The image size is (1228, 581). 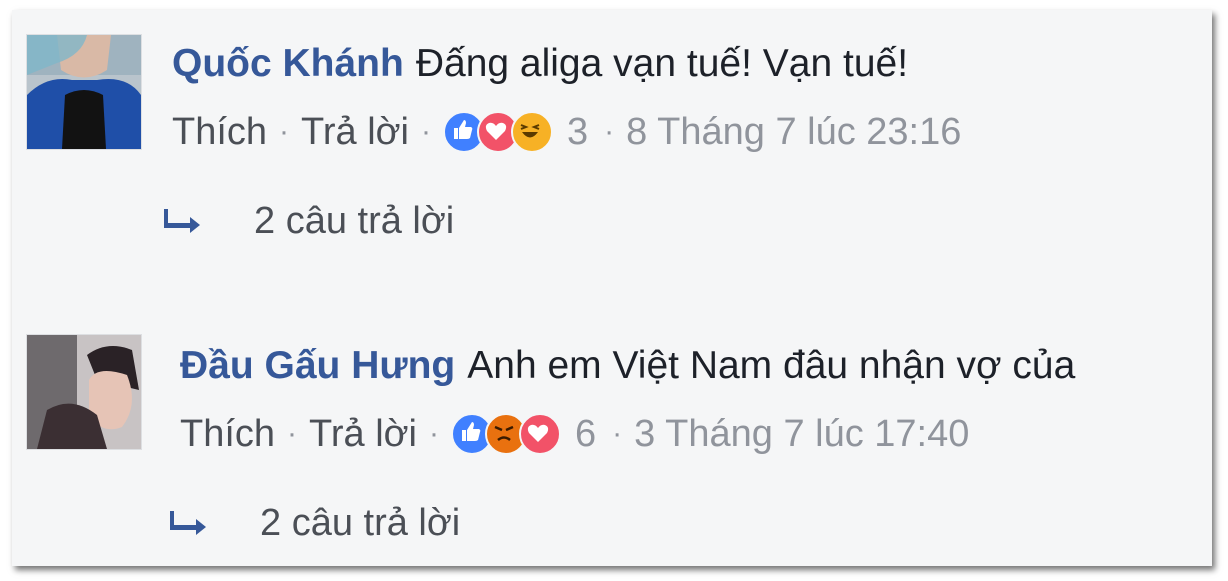 What do you see at coordinates (585, 434) in the screenshot?
I see `reaction-count: 6` at bounding box center [585, 434].